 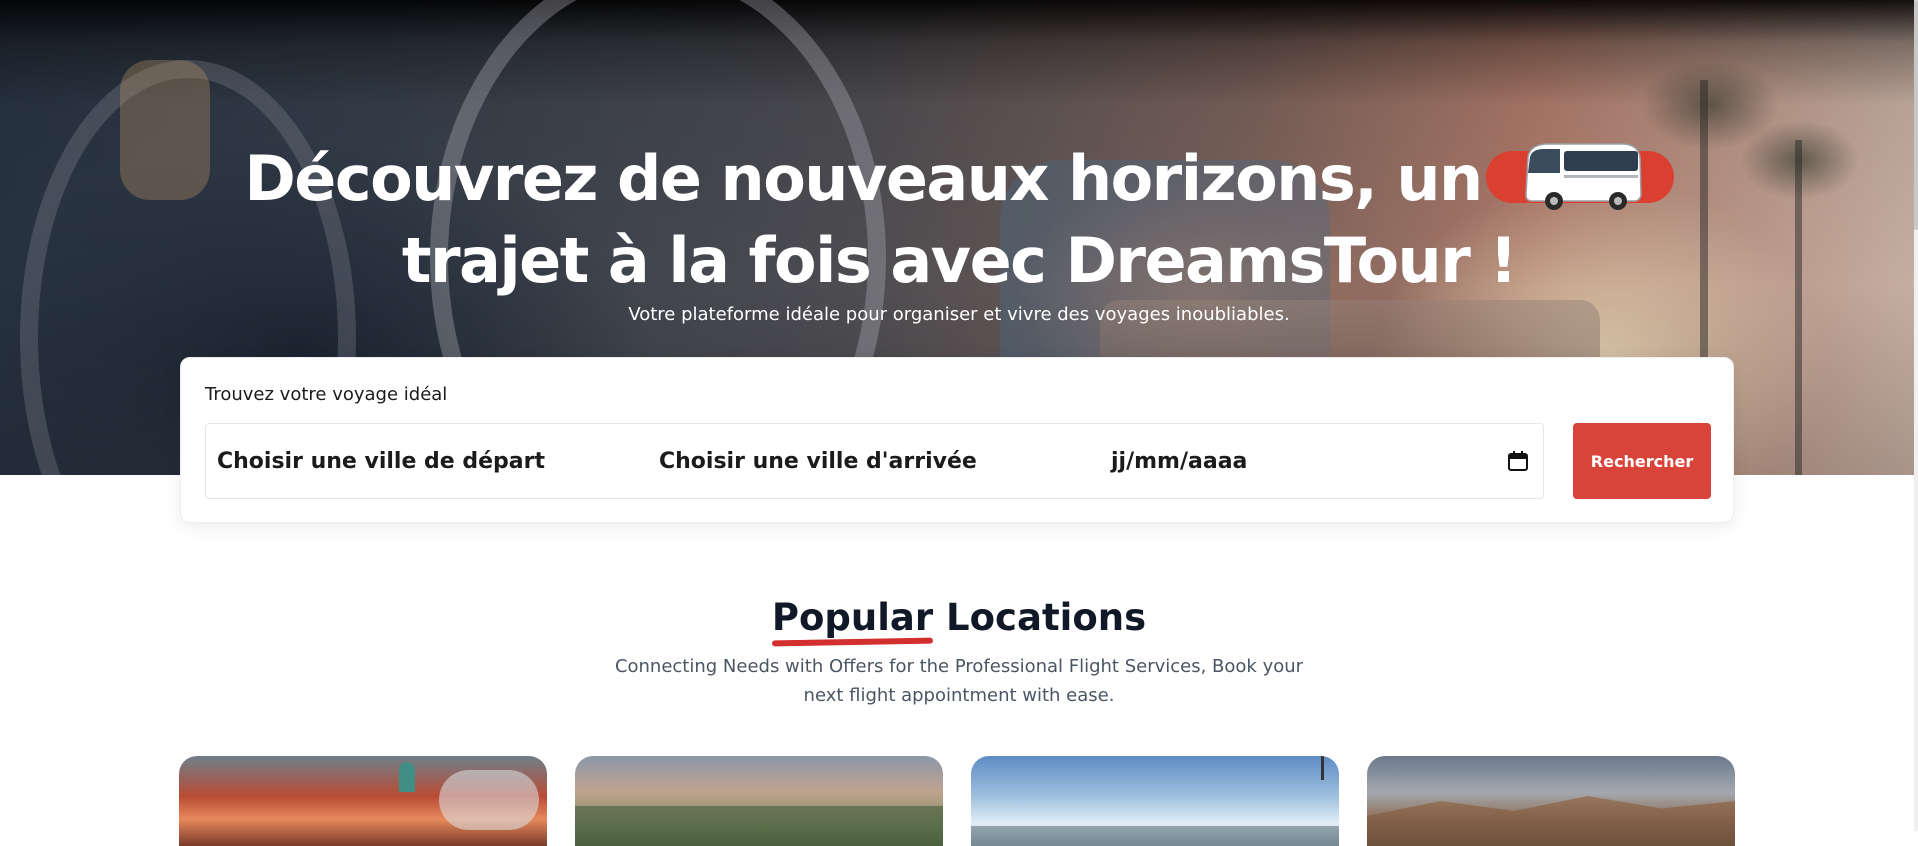 I want to click on bus-badge, so click(x=1579, y=176).